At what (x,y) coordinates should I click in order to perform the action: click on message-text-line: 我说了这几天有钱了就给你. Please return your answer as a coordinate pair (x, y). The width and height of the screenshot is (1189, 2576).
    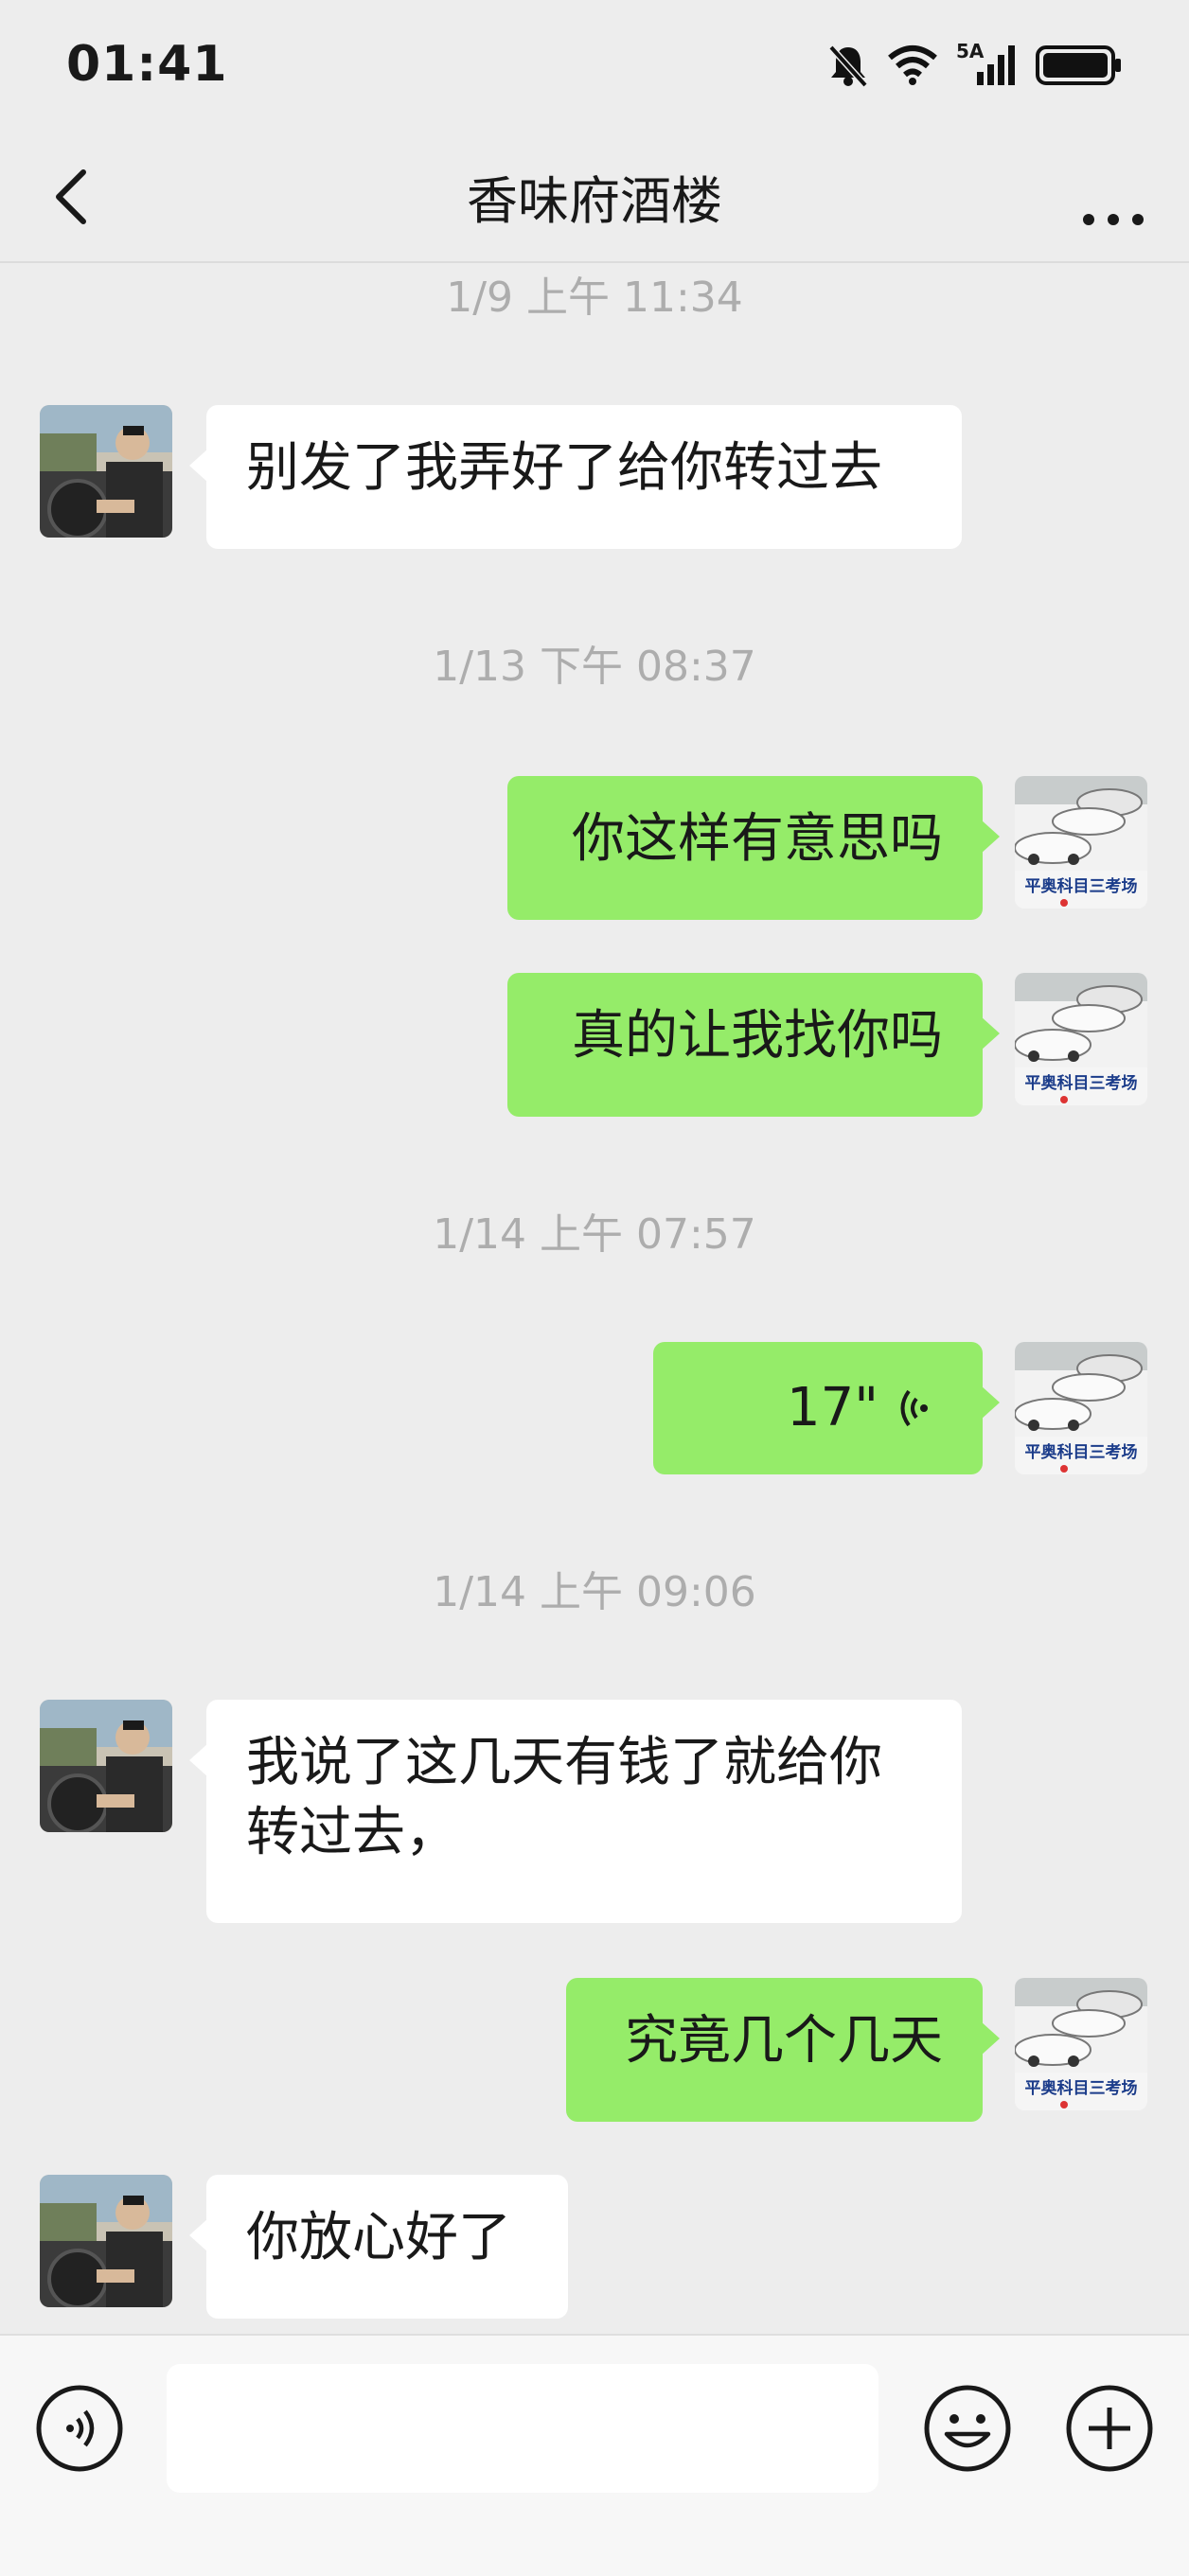
    Looking at the image, I should click on (564, 1762).